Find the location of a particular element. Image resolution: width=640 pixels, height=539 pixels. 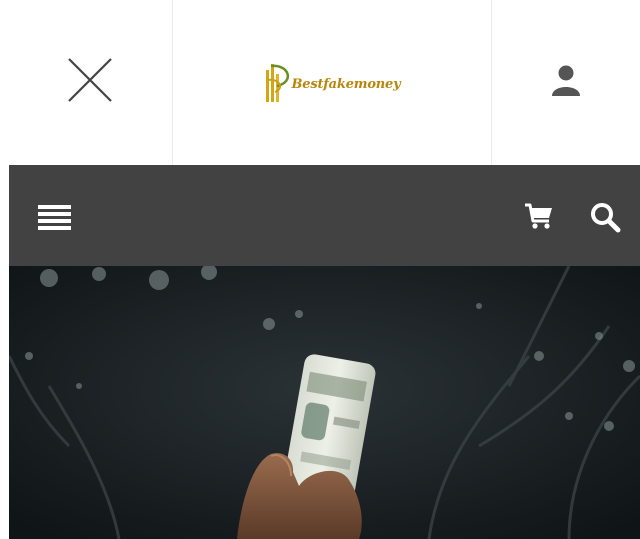

cart-icon is located at coordinates (538, 216).